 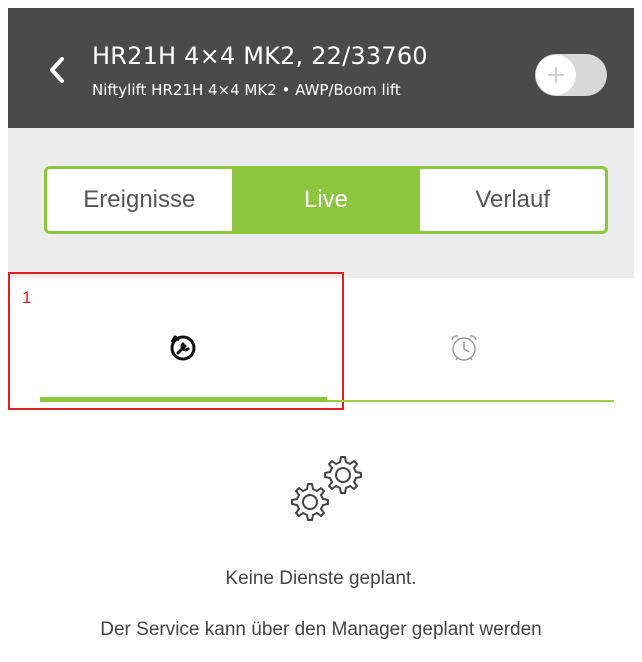 I want to click on alarm-clock-icon, so click(x=464, y=348).